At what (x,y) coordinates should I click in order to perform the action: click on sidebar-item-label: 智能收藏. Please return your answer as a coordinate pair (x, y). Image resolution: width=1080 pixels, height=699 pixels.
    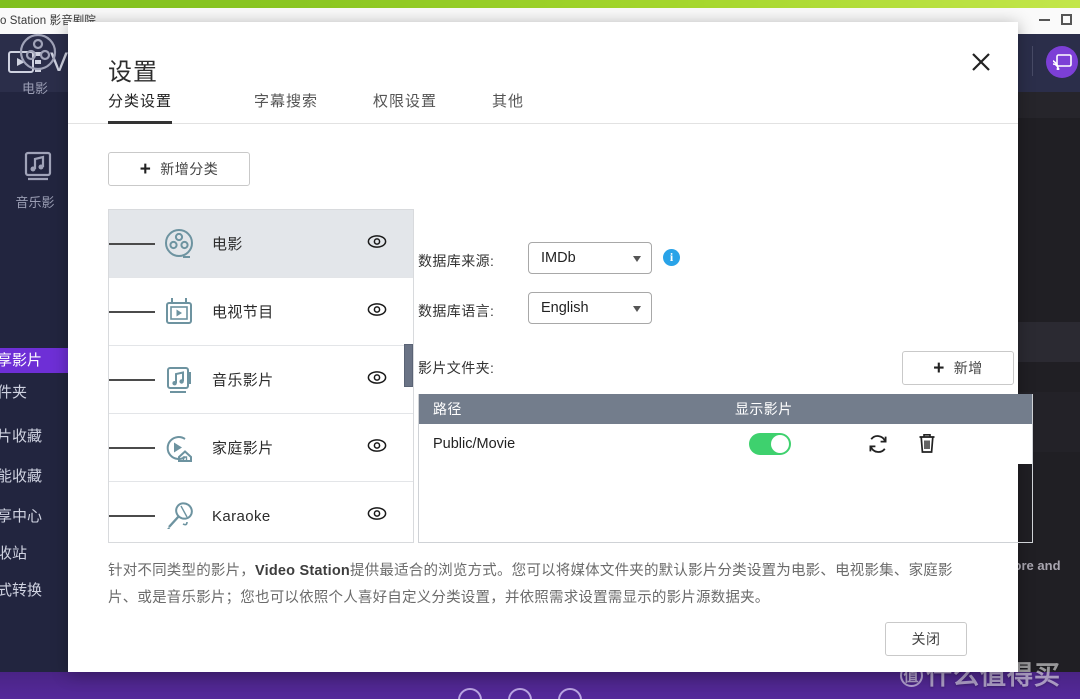
    Looking at the image, I should click on (21, 476).